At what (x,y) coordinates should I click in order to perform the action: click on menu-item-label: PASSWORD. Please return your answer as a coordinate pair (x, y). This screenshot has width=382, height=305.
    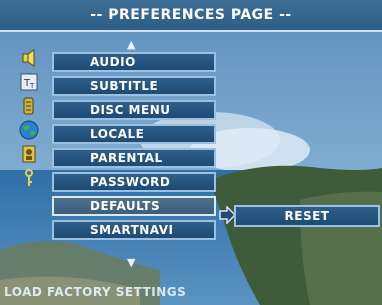
    Looking at the image, I should click on (130, 182).